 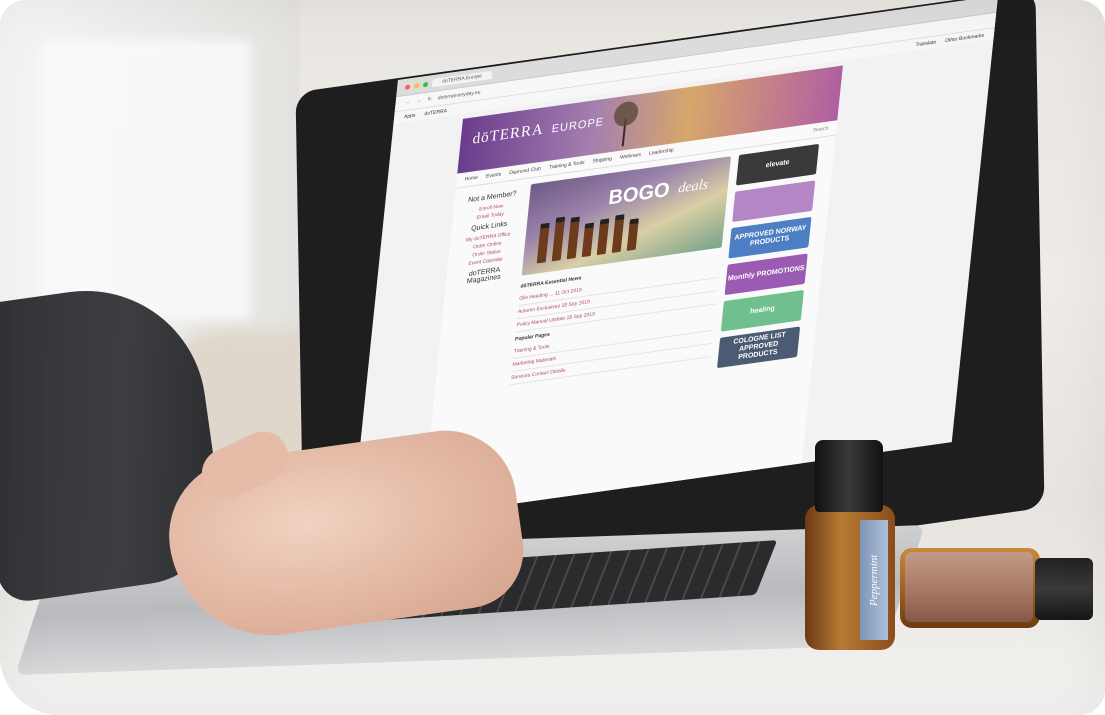 What do you see at coordinates (458, 95) in the screenshot?
I see `url-text: doterraeveryday.eu` at bounding box center [458, 95].